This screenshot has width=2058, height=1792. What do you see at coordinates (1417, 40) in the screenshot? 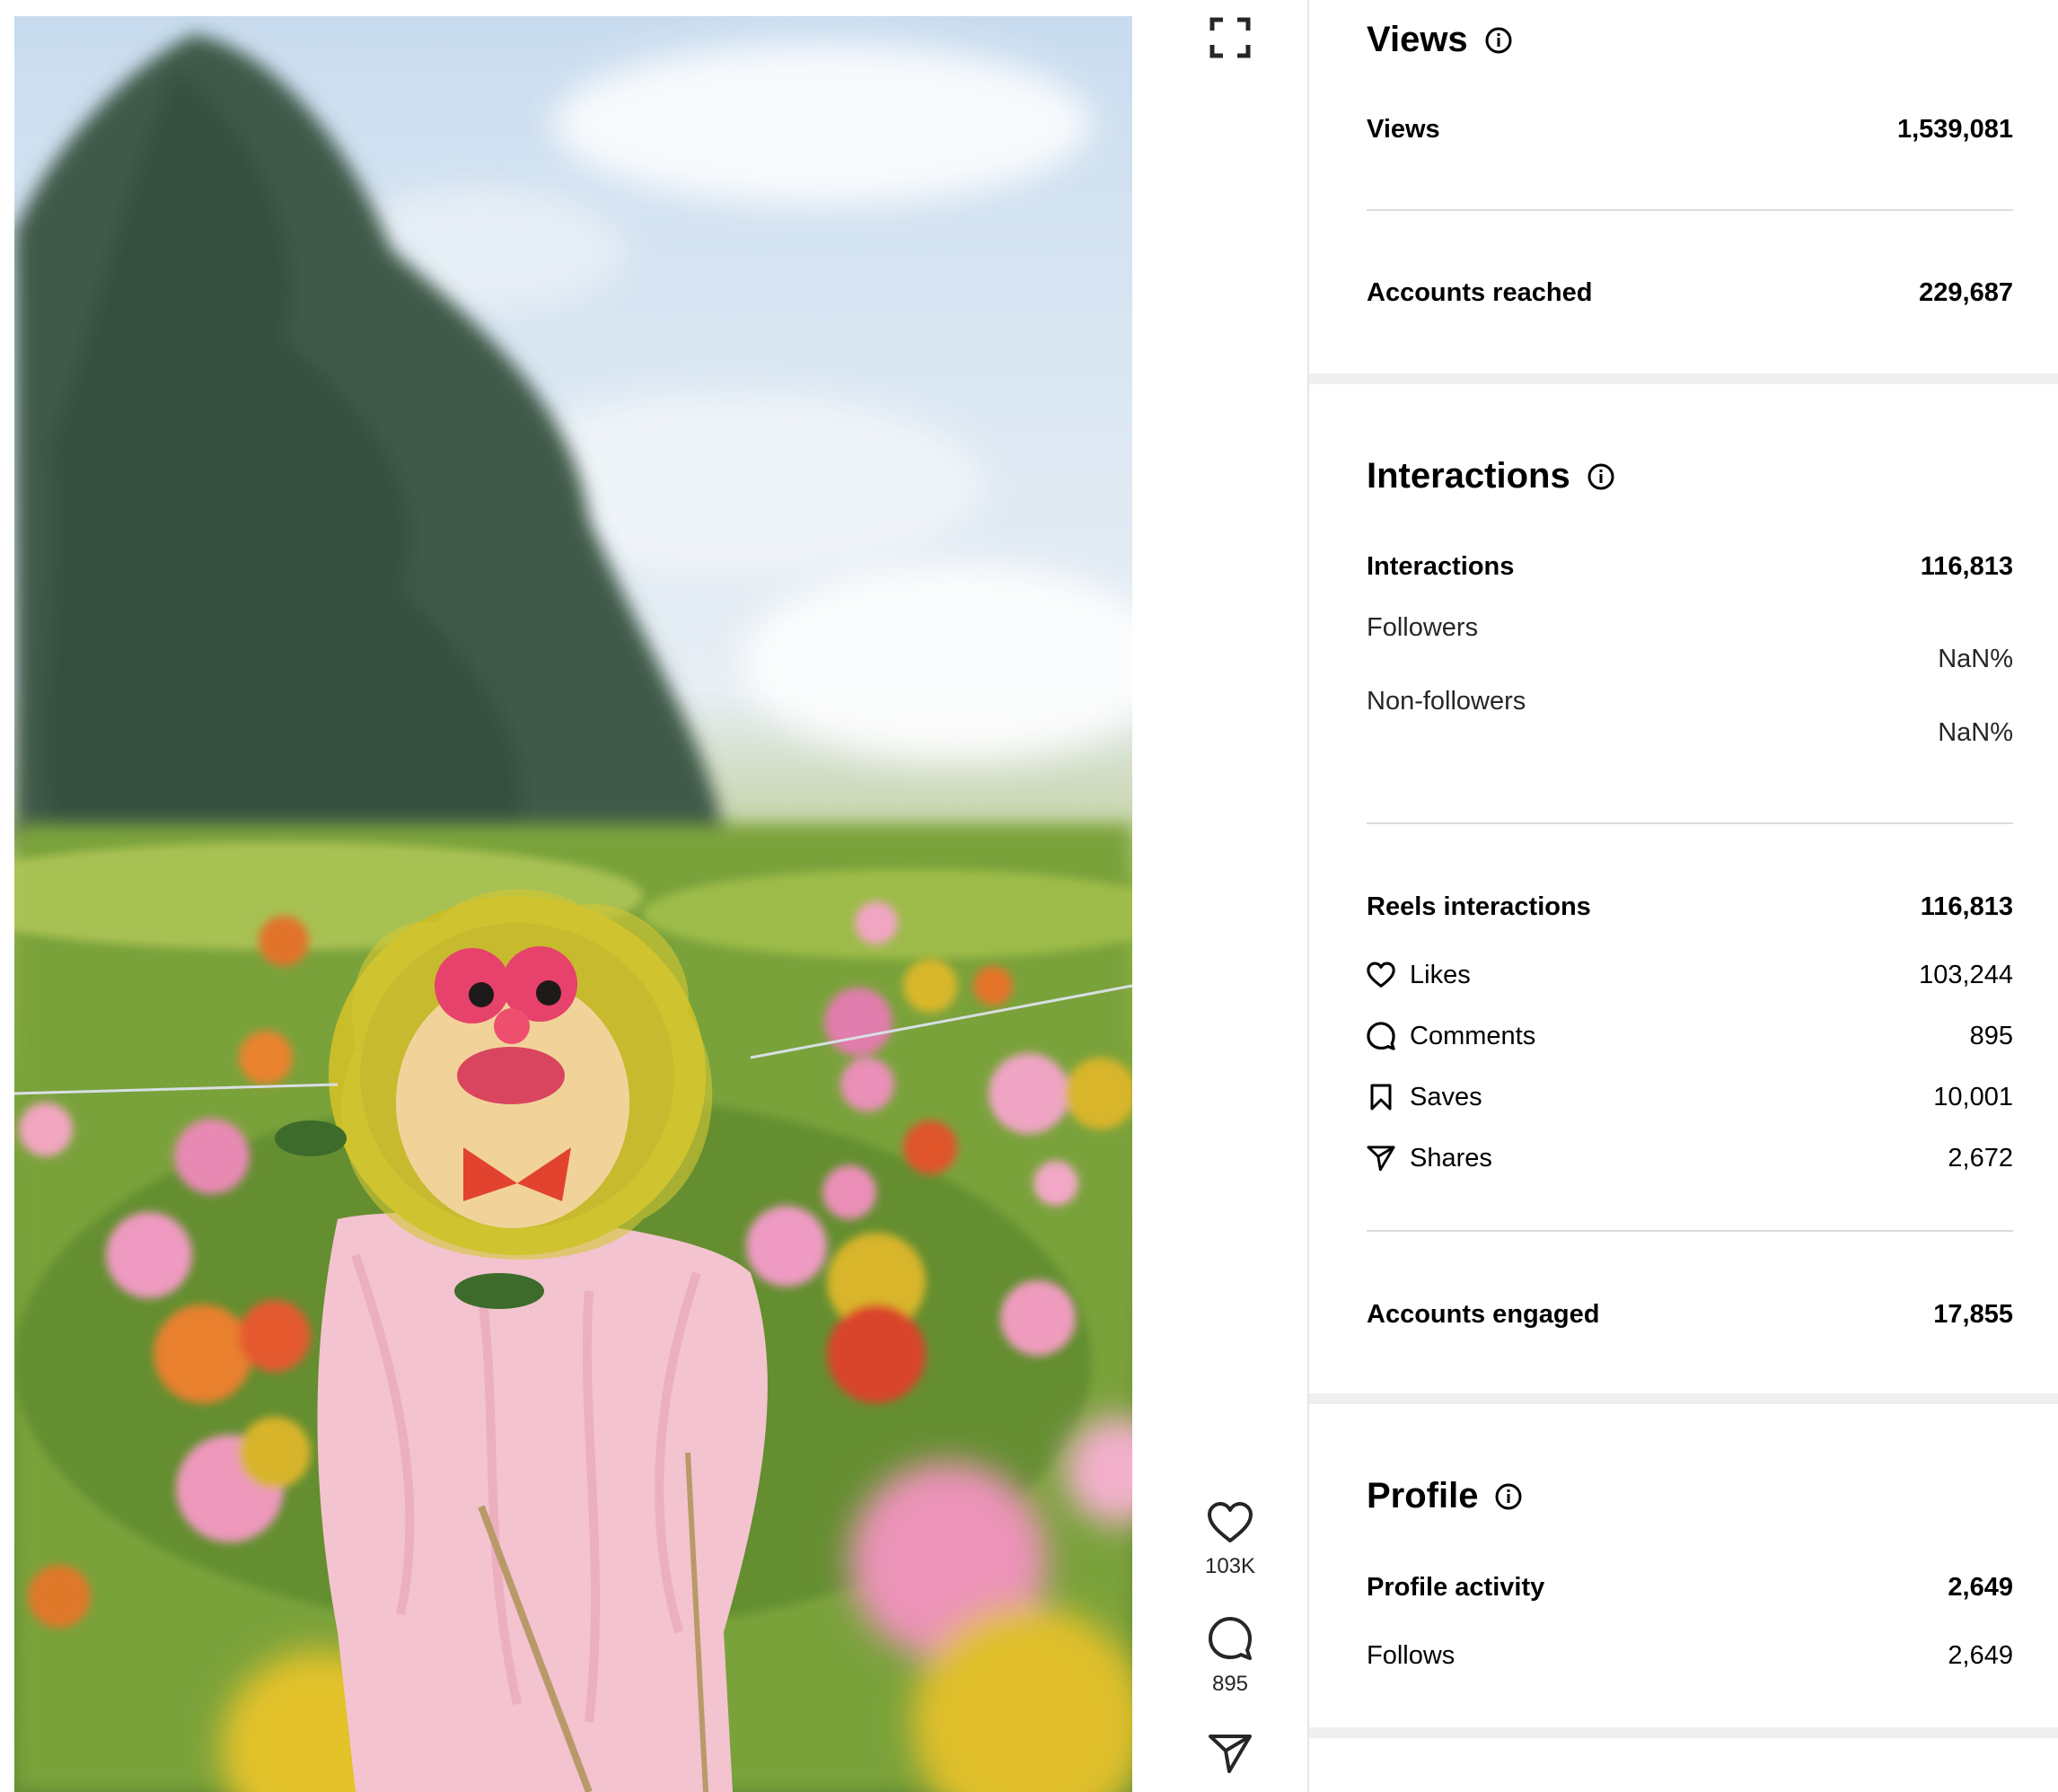
I see `views-title-text: Views` at bounding box center [1417, 40].